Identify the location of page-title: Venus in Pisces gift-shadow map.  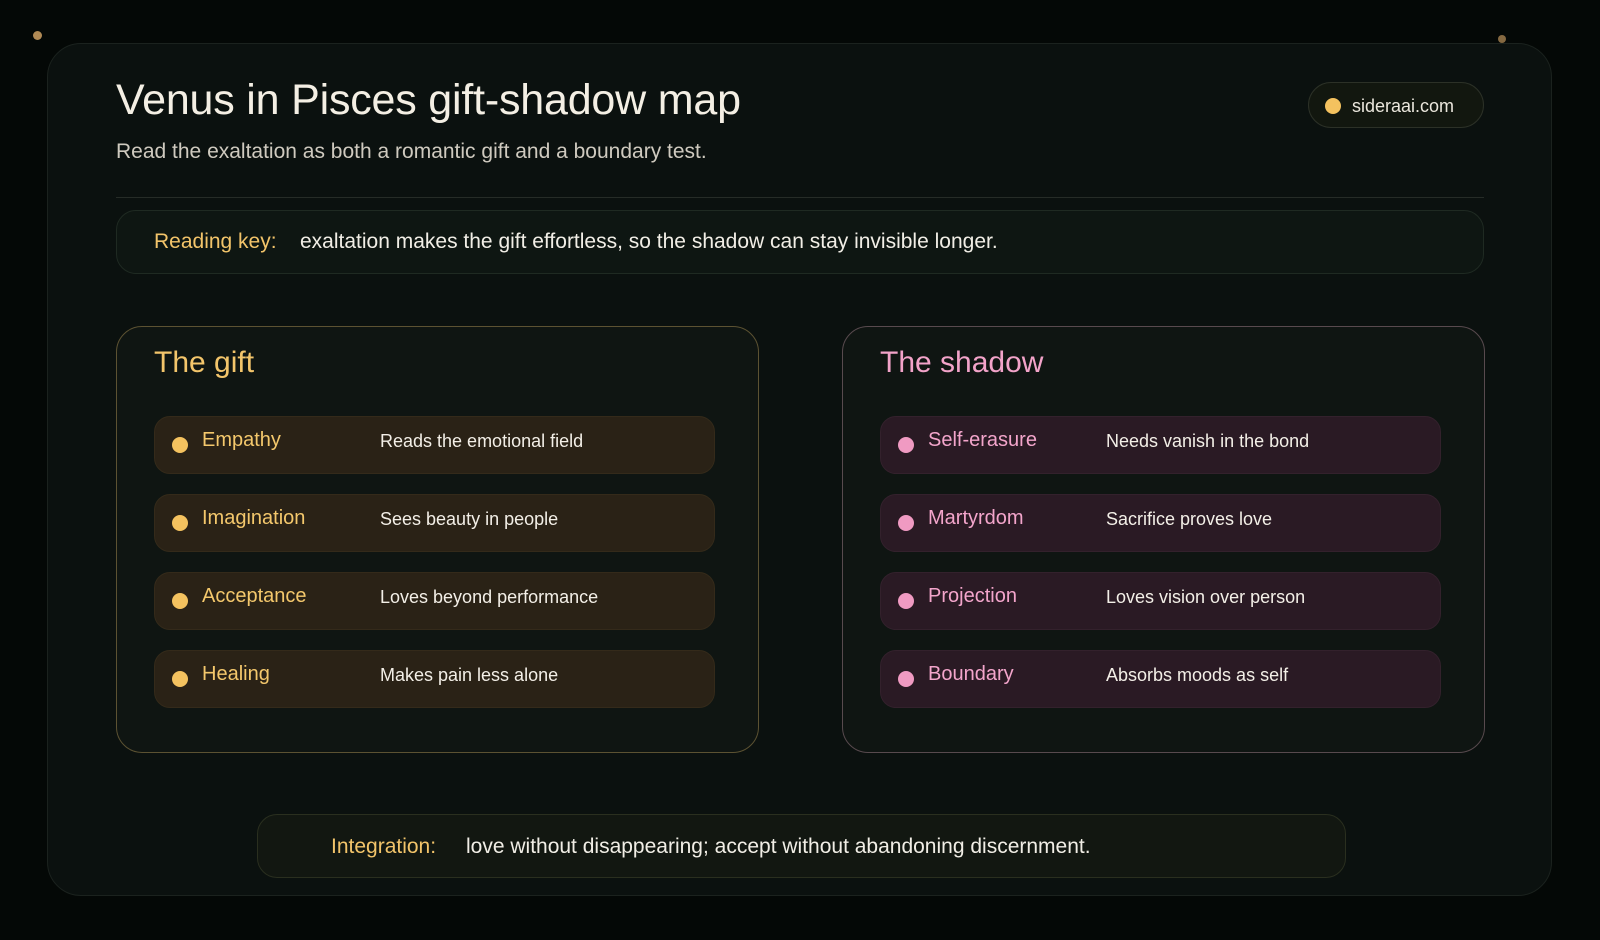
(428, 100).